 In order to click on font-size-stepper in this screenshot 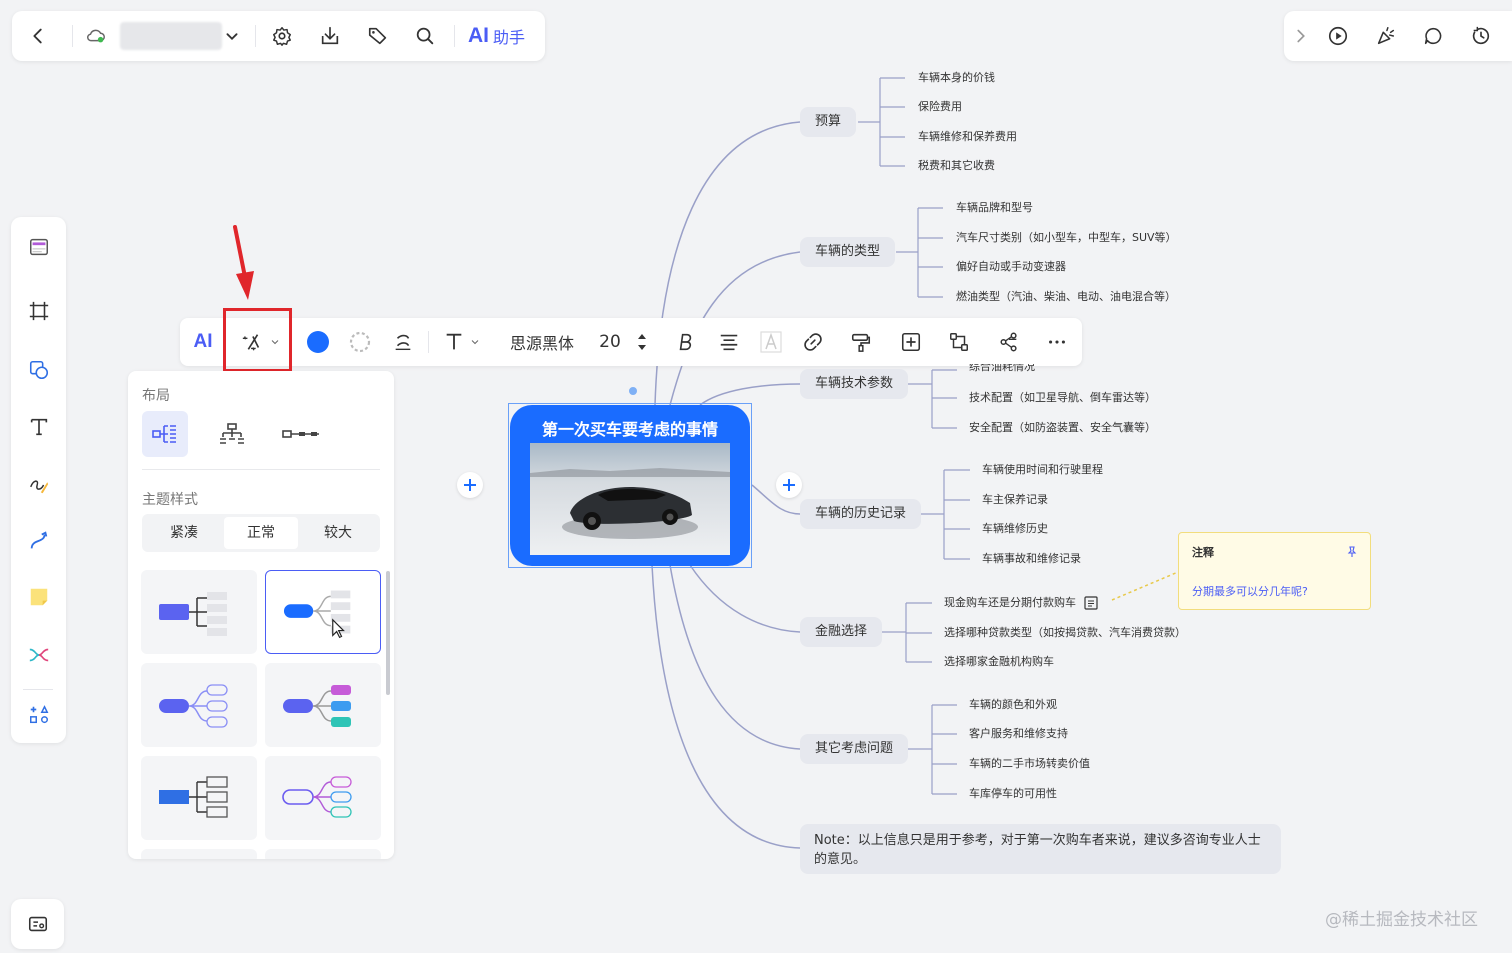, I will do `click(642, 342)`.